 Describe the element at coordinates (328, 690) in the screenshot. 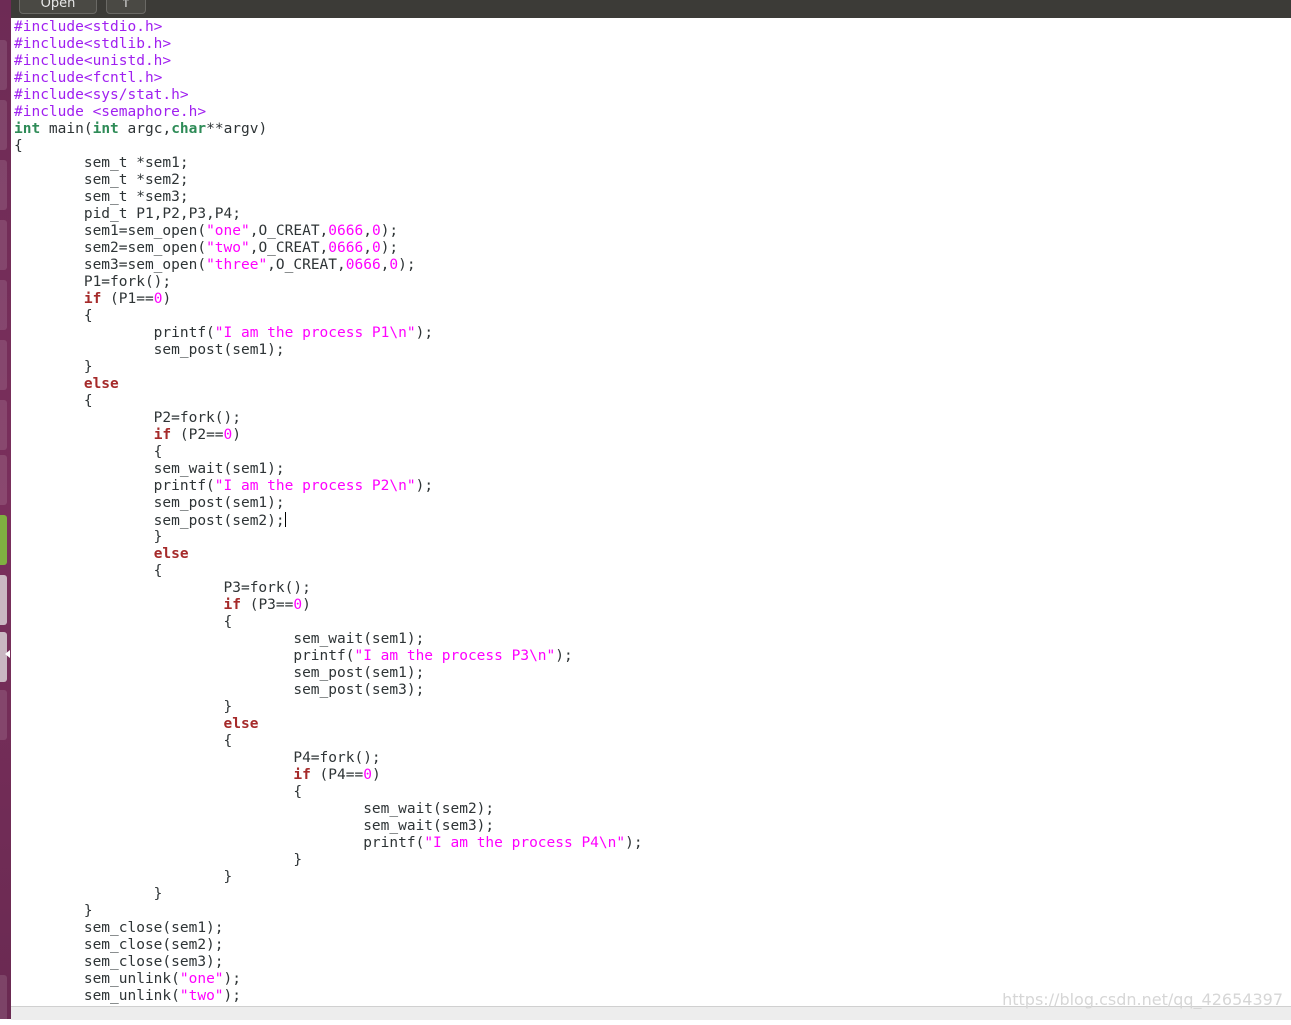

I see `code-line: sem_post(sem3);` at that location.